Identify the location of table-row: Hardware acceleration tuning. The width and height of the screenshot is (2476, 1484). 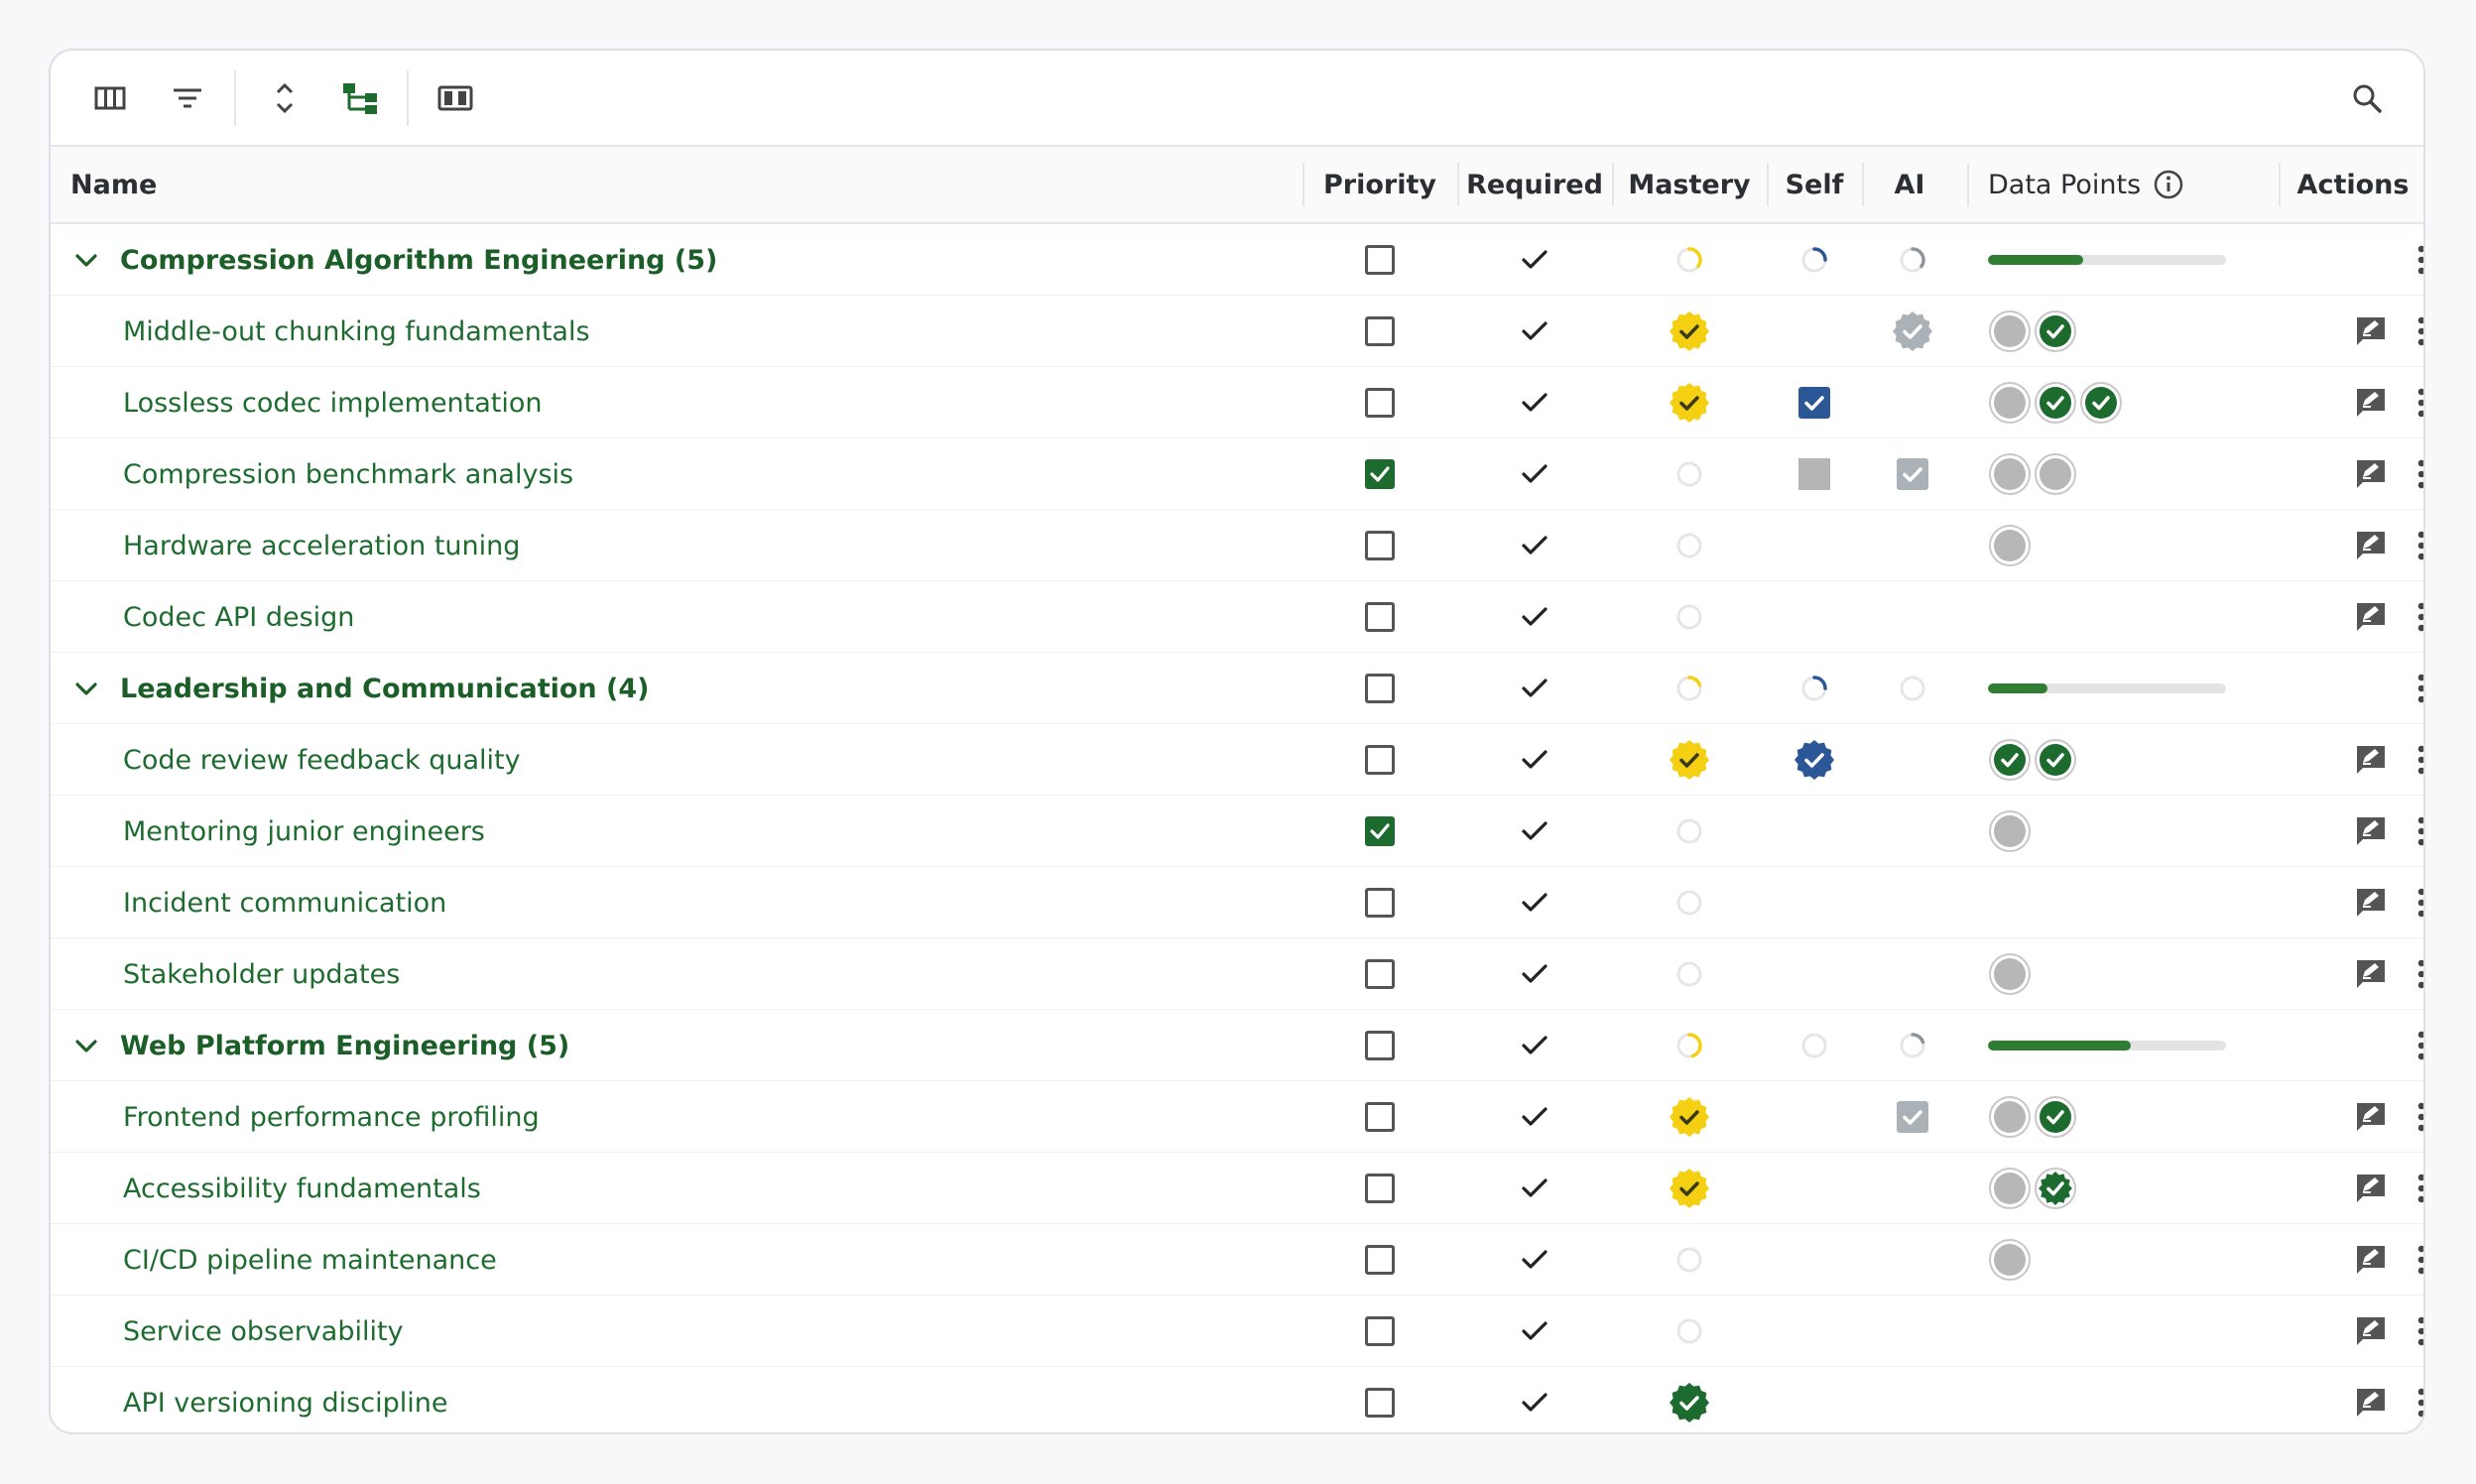
(1237, 545).